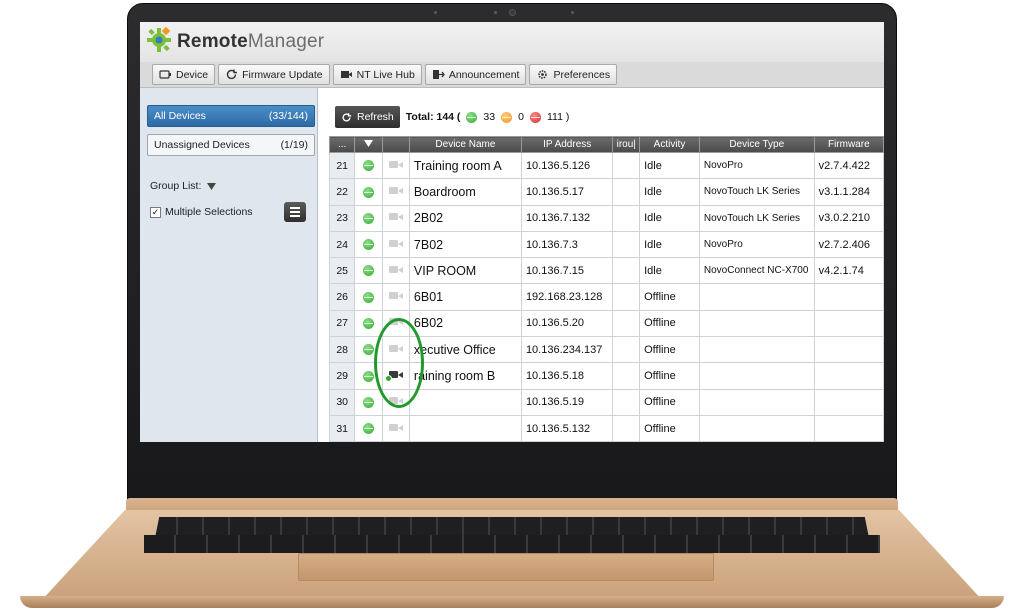 This screenshot has width=1024, height=612. I want to click on col-header-group: irou|, so click(626, 144).